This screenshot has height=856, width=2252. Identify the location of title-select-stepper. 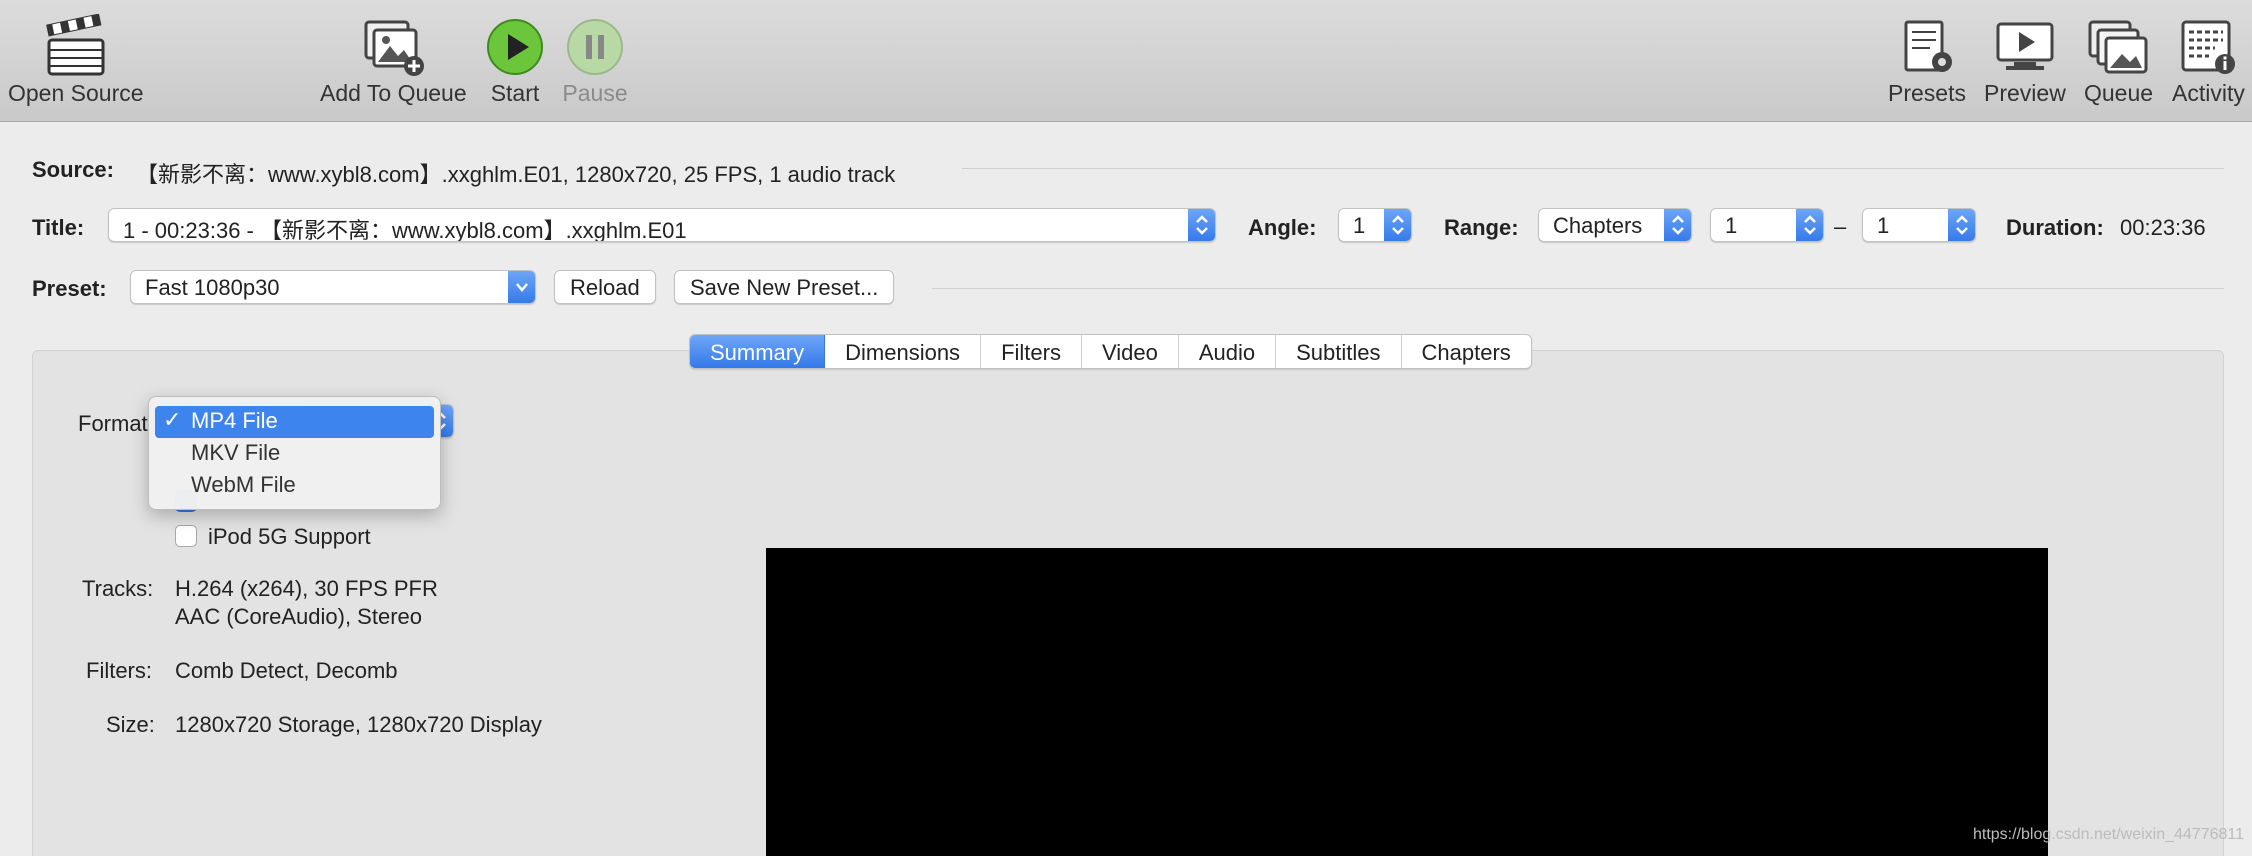
(1201, 225).